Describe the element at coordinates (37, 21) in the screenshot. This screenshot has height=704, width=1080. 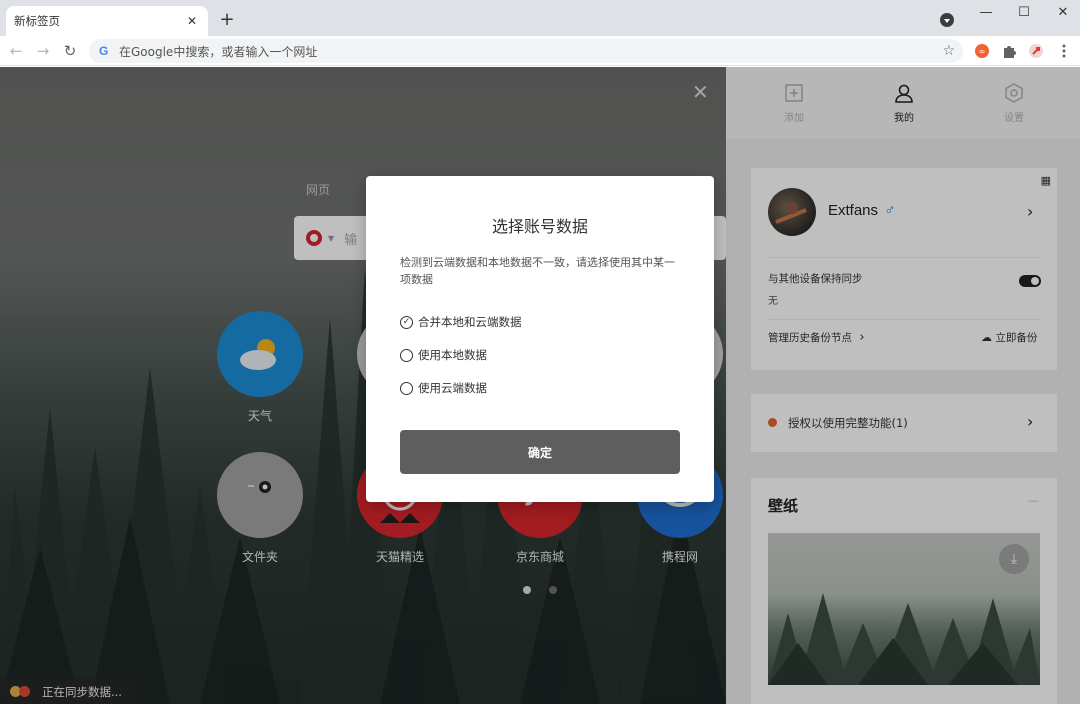
I see `tab-title: 新标签页` at that location.